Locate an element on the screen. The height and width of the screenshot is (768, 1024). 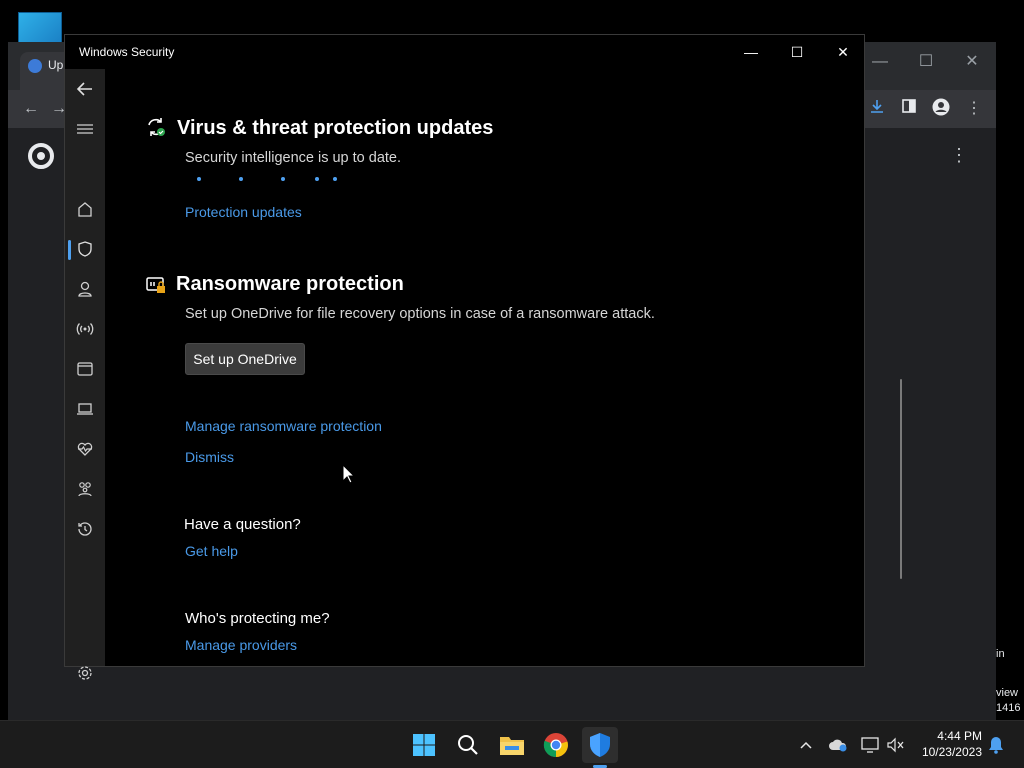
window-title: Windows Security is located at coordinates (127, 52).